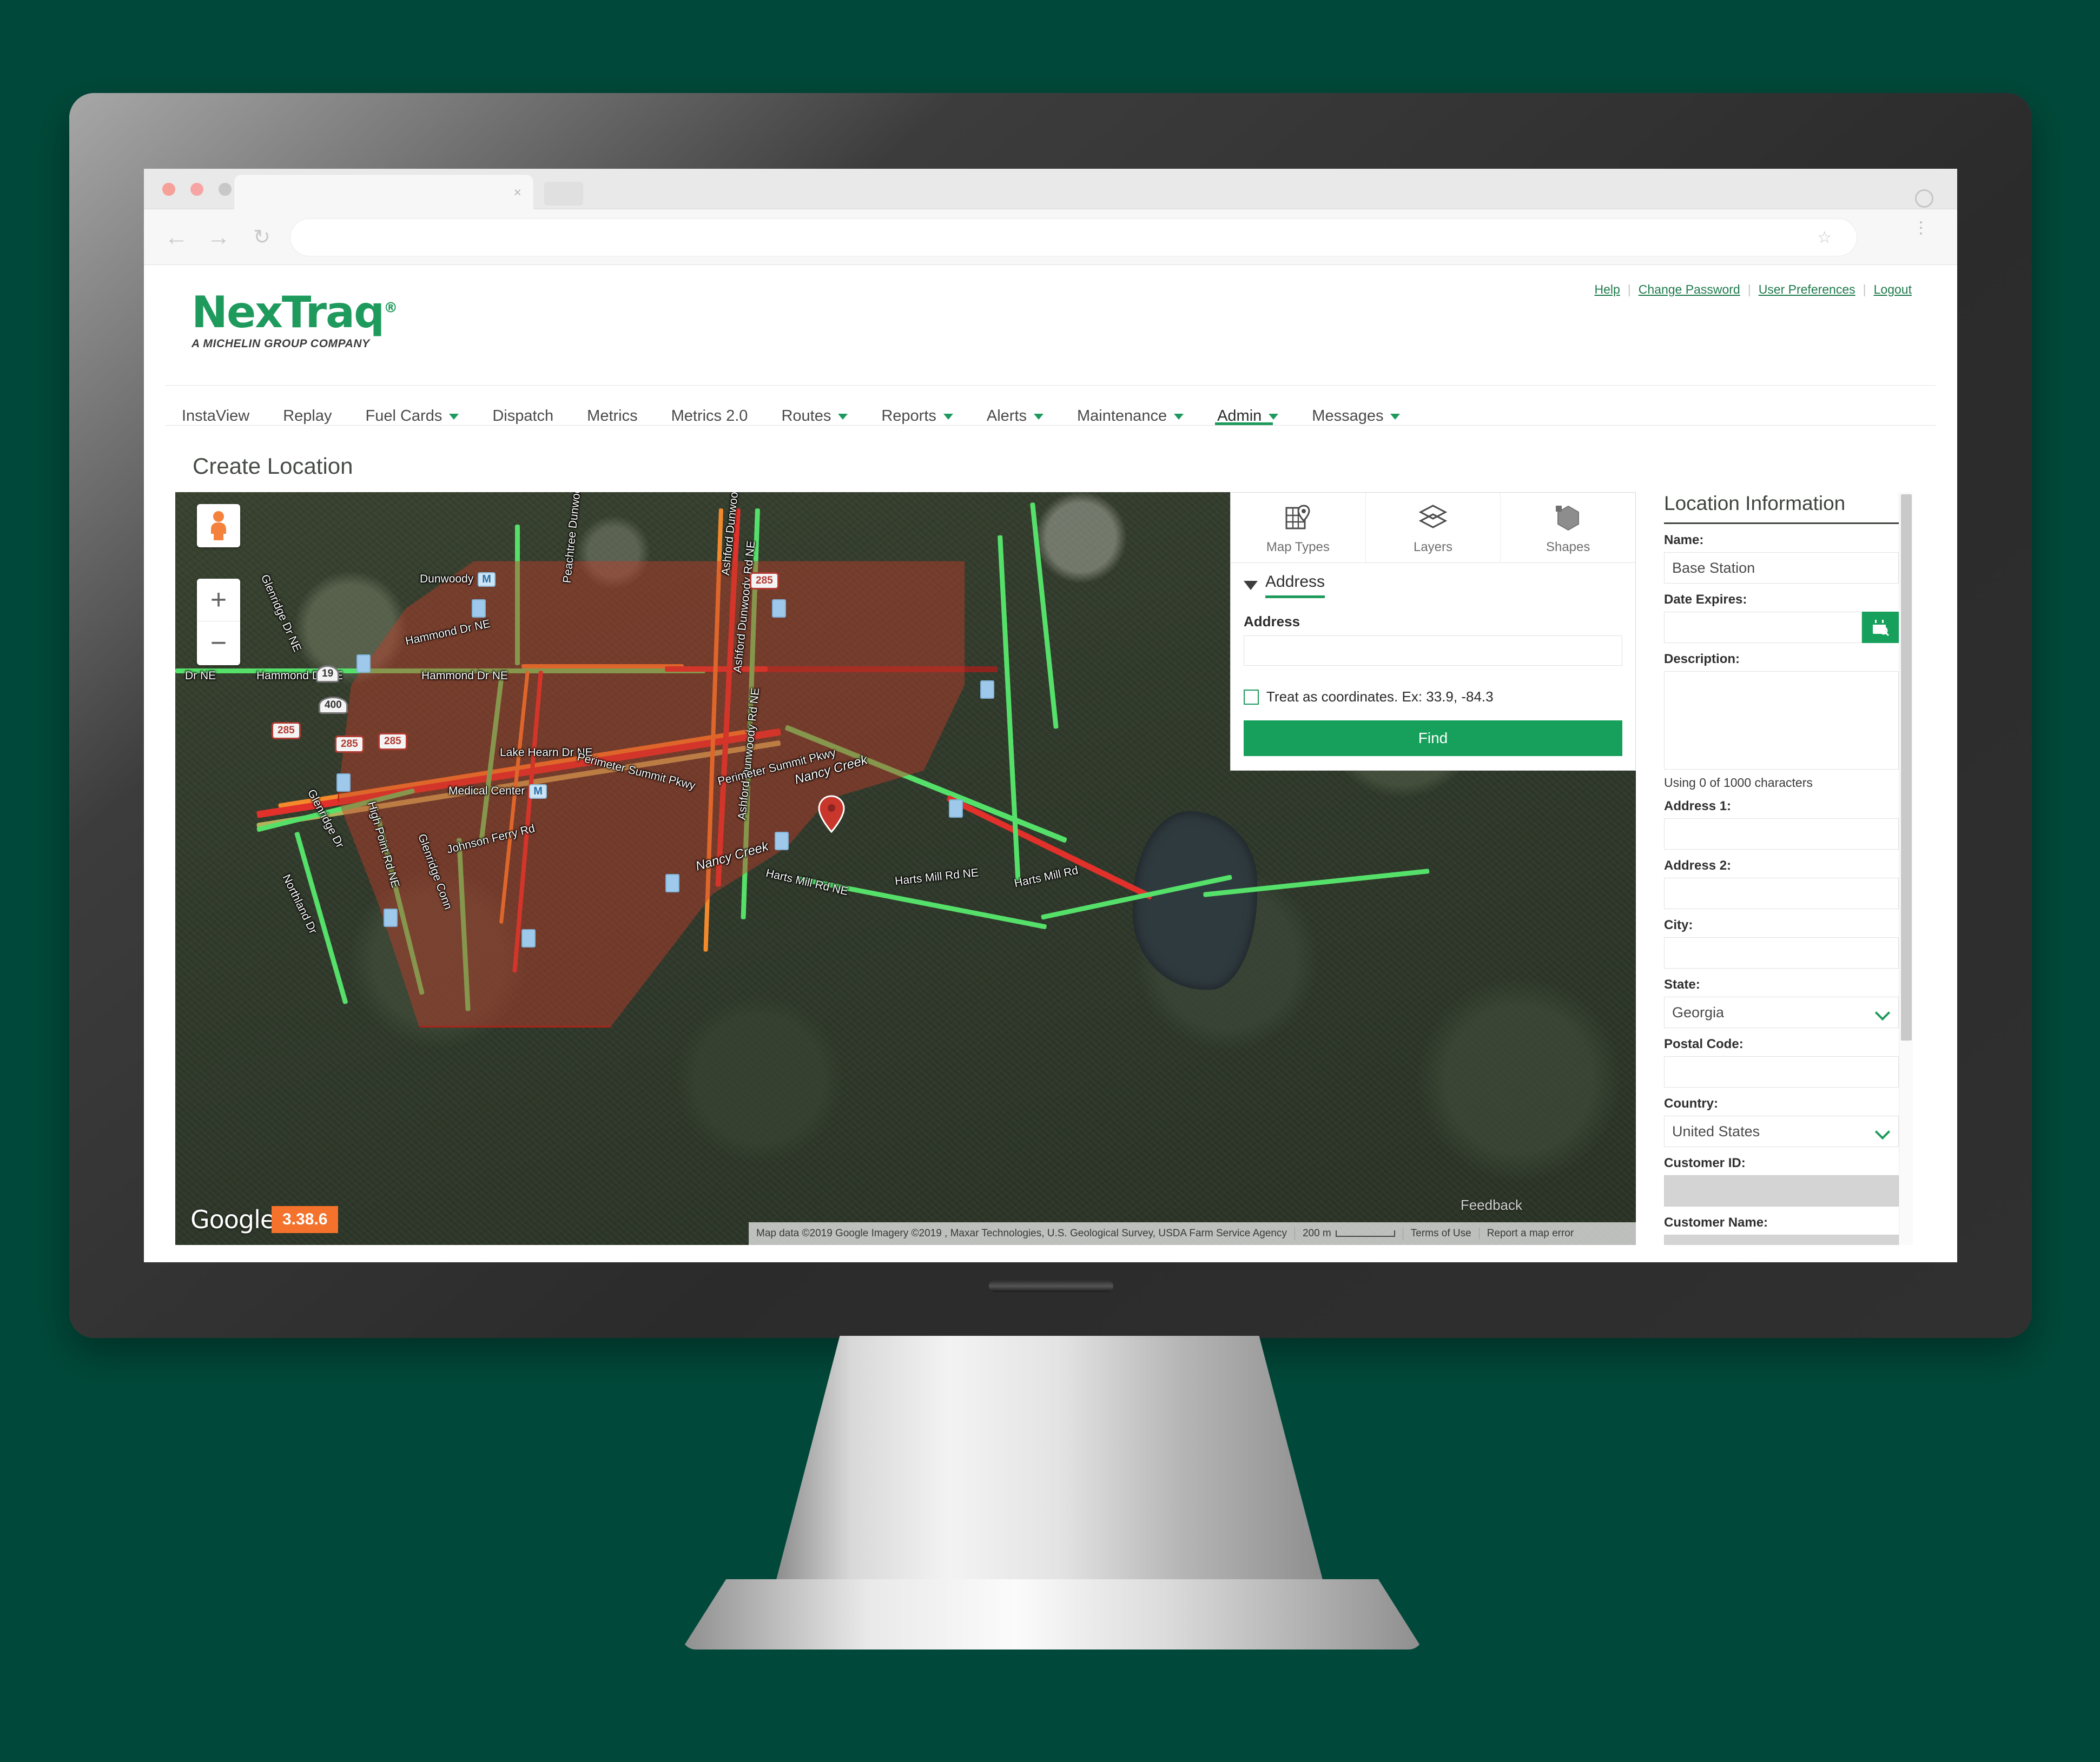 This screenshot has width=2100, height=1762. Describe the element at coordinates (1247, 405) in the screenshot. I see `nav-item-admin: Admin` at that location.